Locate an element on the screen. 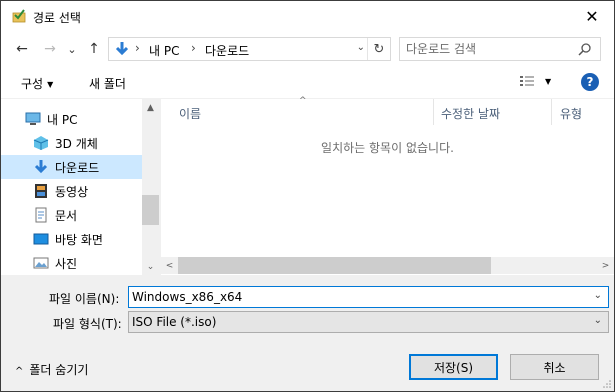 The width and height of the screenshot is (615, 392). search-input is located at coordinates (486, 49).